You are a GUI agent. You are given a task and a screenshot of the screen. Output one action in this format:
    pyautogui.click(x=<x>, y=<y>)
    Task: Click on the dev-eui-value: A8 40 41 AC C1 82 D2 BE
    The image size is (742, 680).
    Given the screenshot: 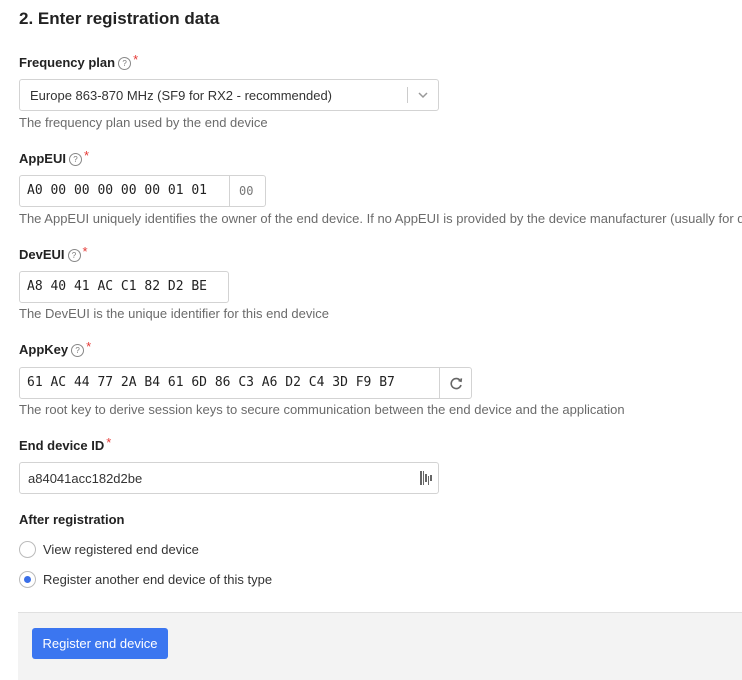 What is the action you would take?
    pyautogui.click(x=117, y=286)
    